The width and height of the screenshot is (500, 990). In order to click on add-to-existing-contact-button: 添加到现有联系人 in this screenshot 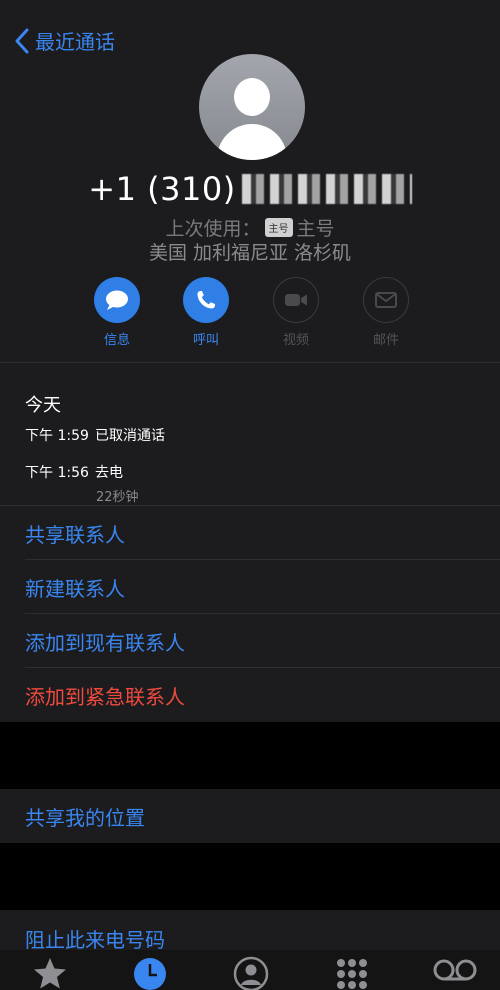, I will do `click(250, 641)`.